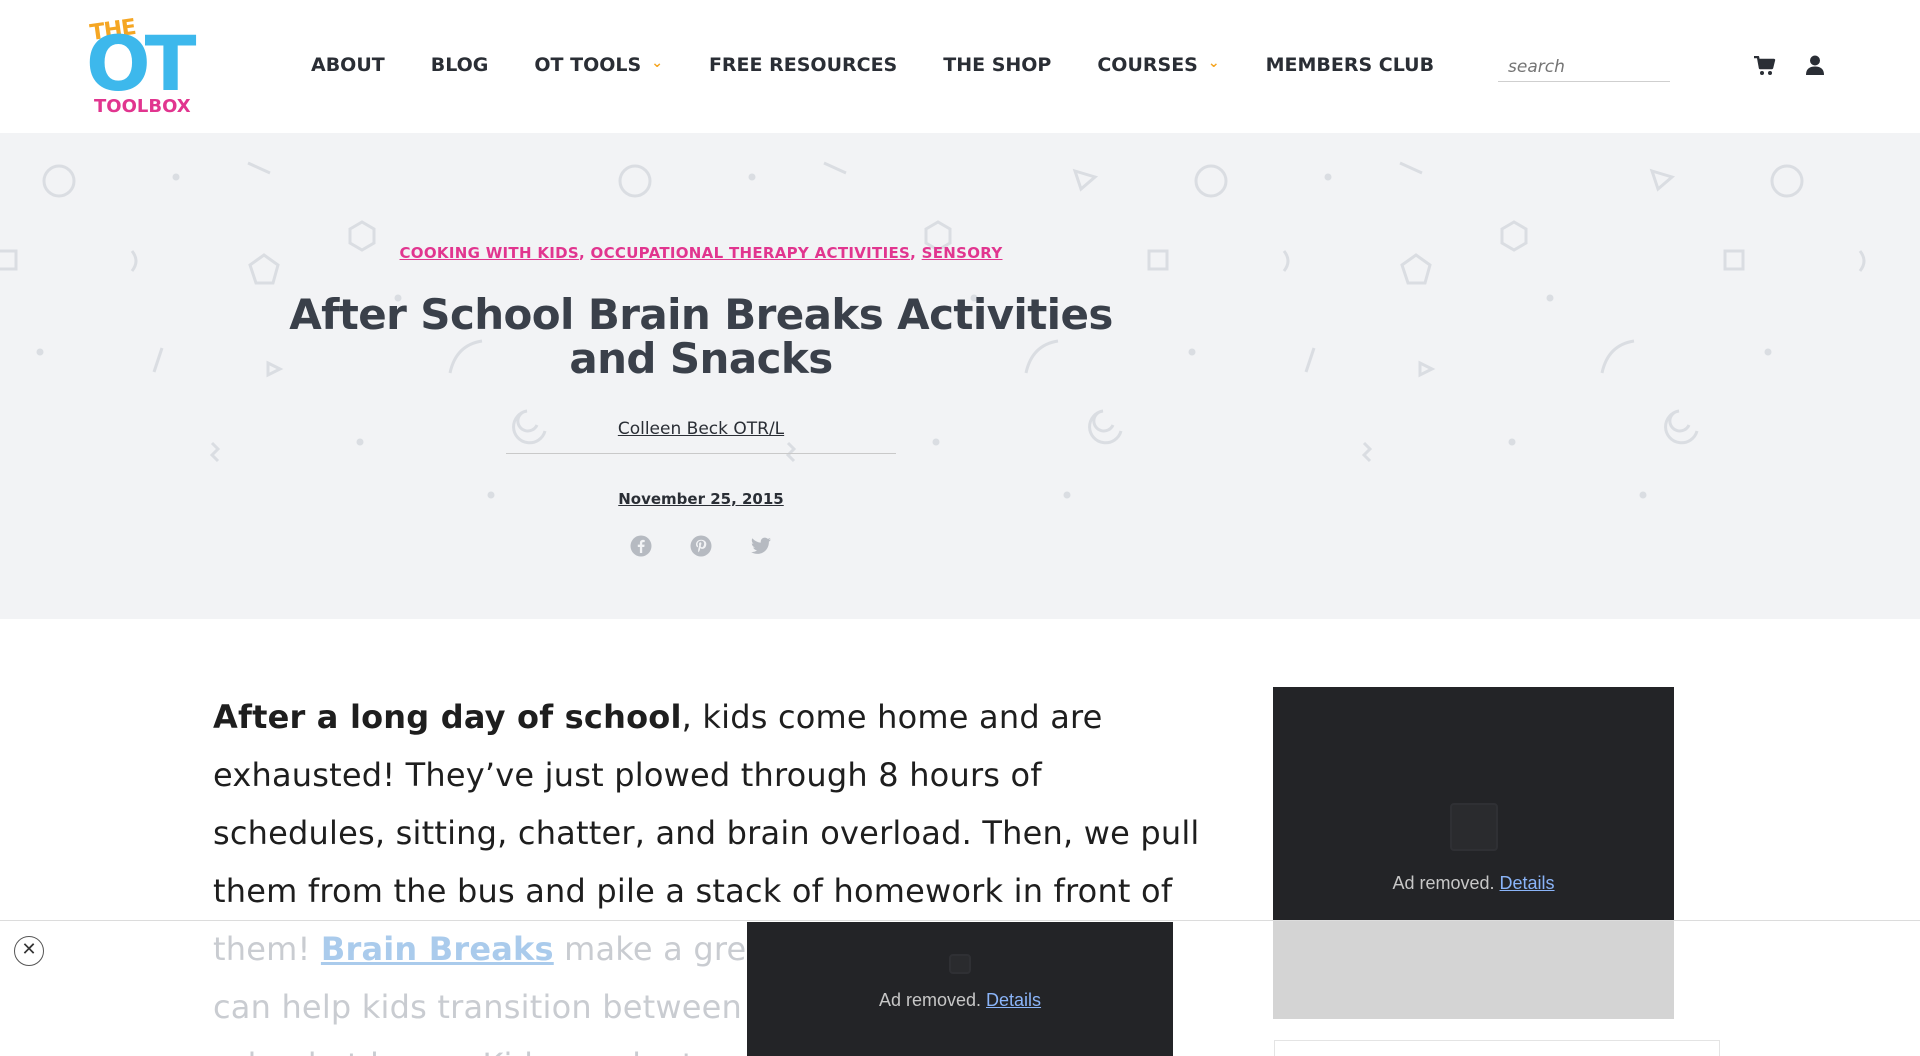  I want to click on date-link: November 25, 2015, so click(701, 499).